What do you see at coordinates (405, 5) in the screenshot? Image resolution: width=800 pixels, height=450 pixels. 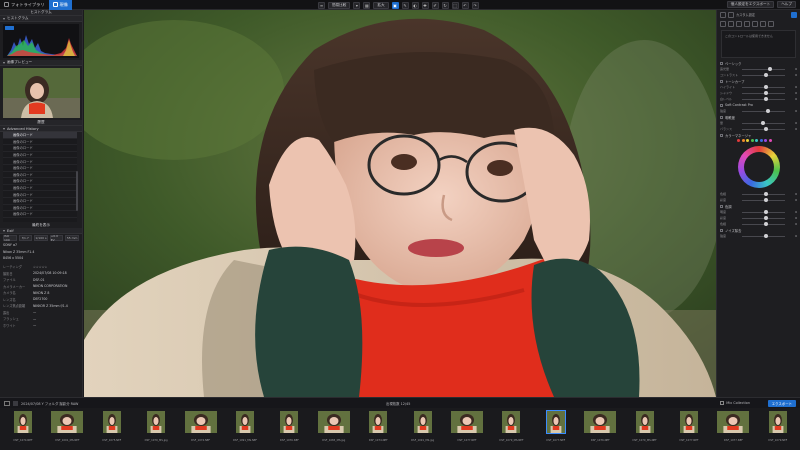 I see `brush-icon: ✎` at bounding box center [405, 5].